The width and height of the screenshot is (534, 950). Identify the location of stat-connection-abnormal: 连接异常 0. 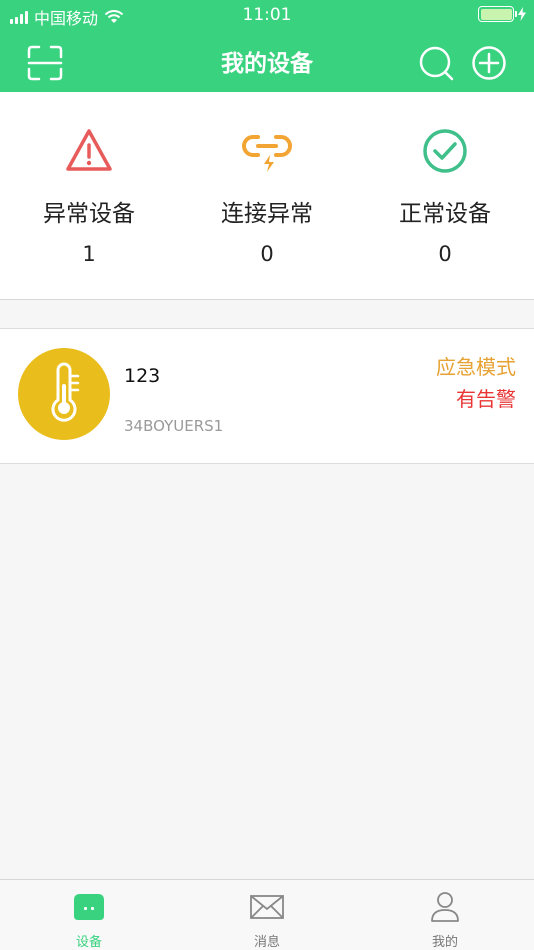
(267, 196).